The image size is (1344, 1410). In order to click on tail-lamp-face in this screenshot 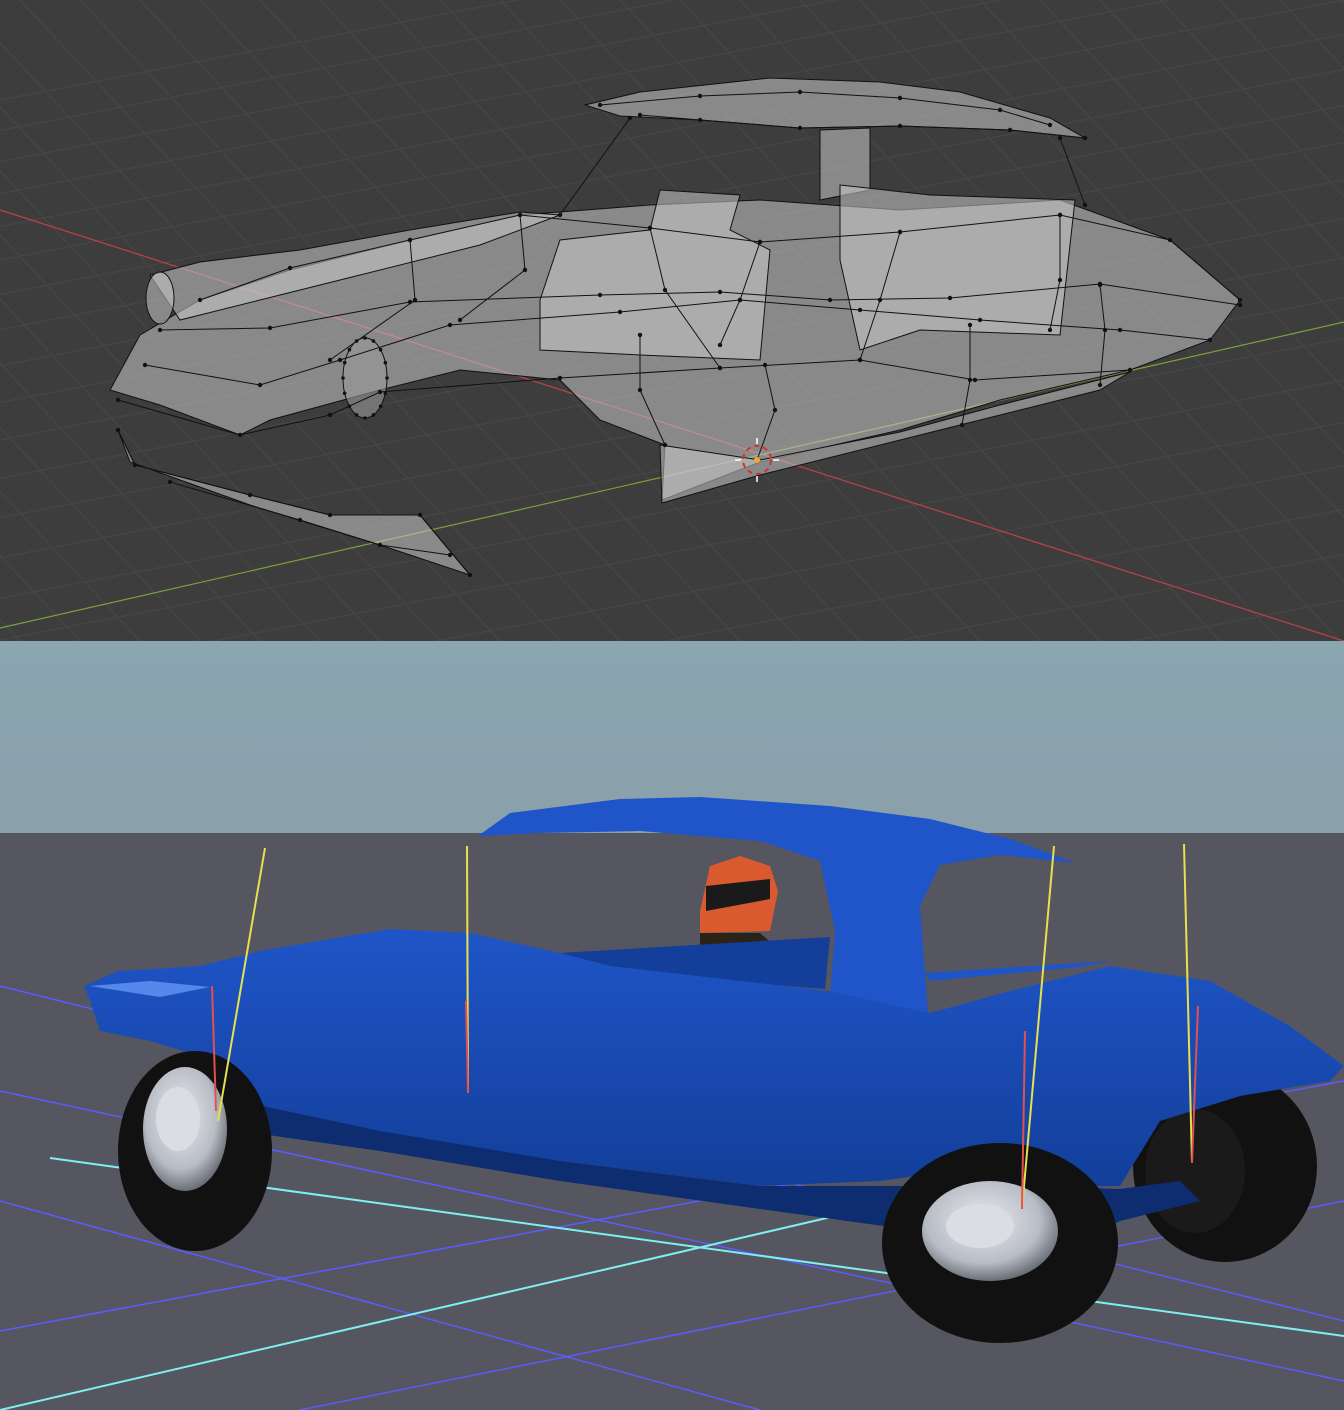, I will do `click(160, 298)`.